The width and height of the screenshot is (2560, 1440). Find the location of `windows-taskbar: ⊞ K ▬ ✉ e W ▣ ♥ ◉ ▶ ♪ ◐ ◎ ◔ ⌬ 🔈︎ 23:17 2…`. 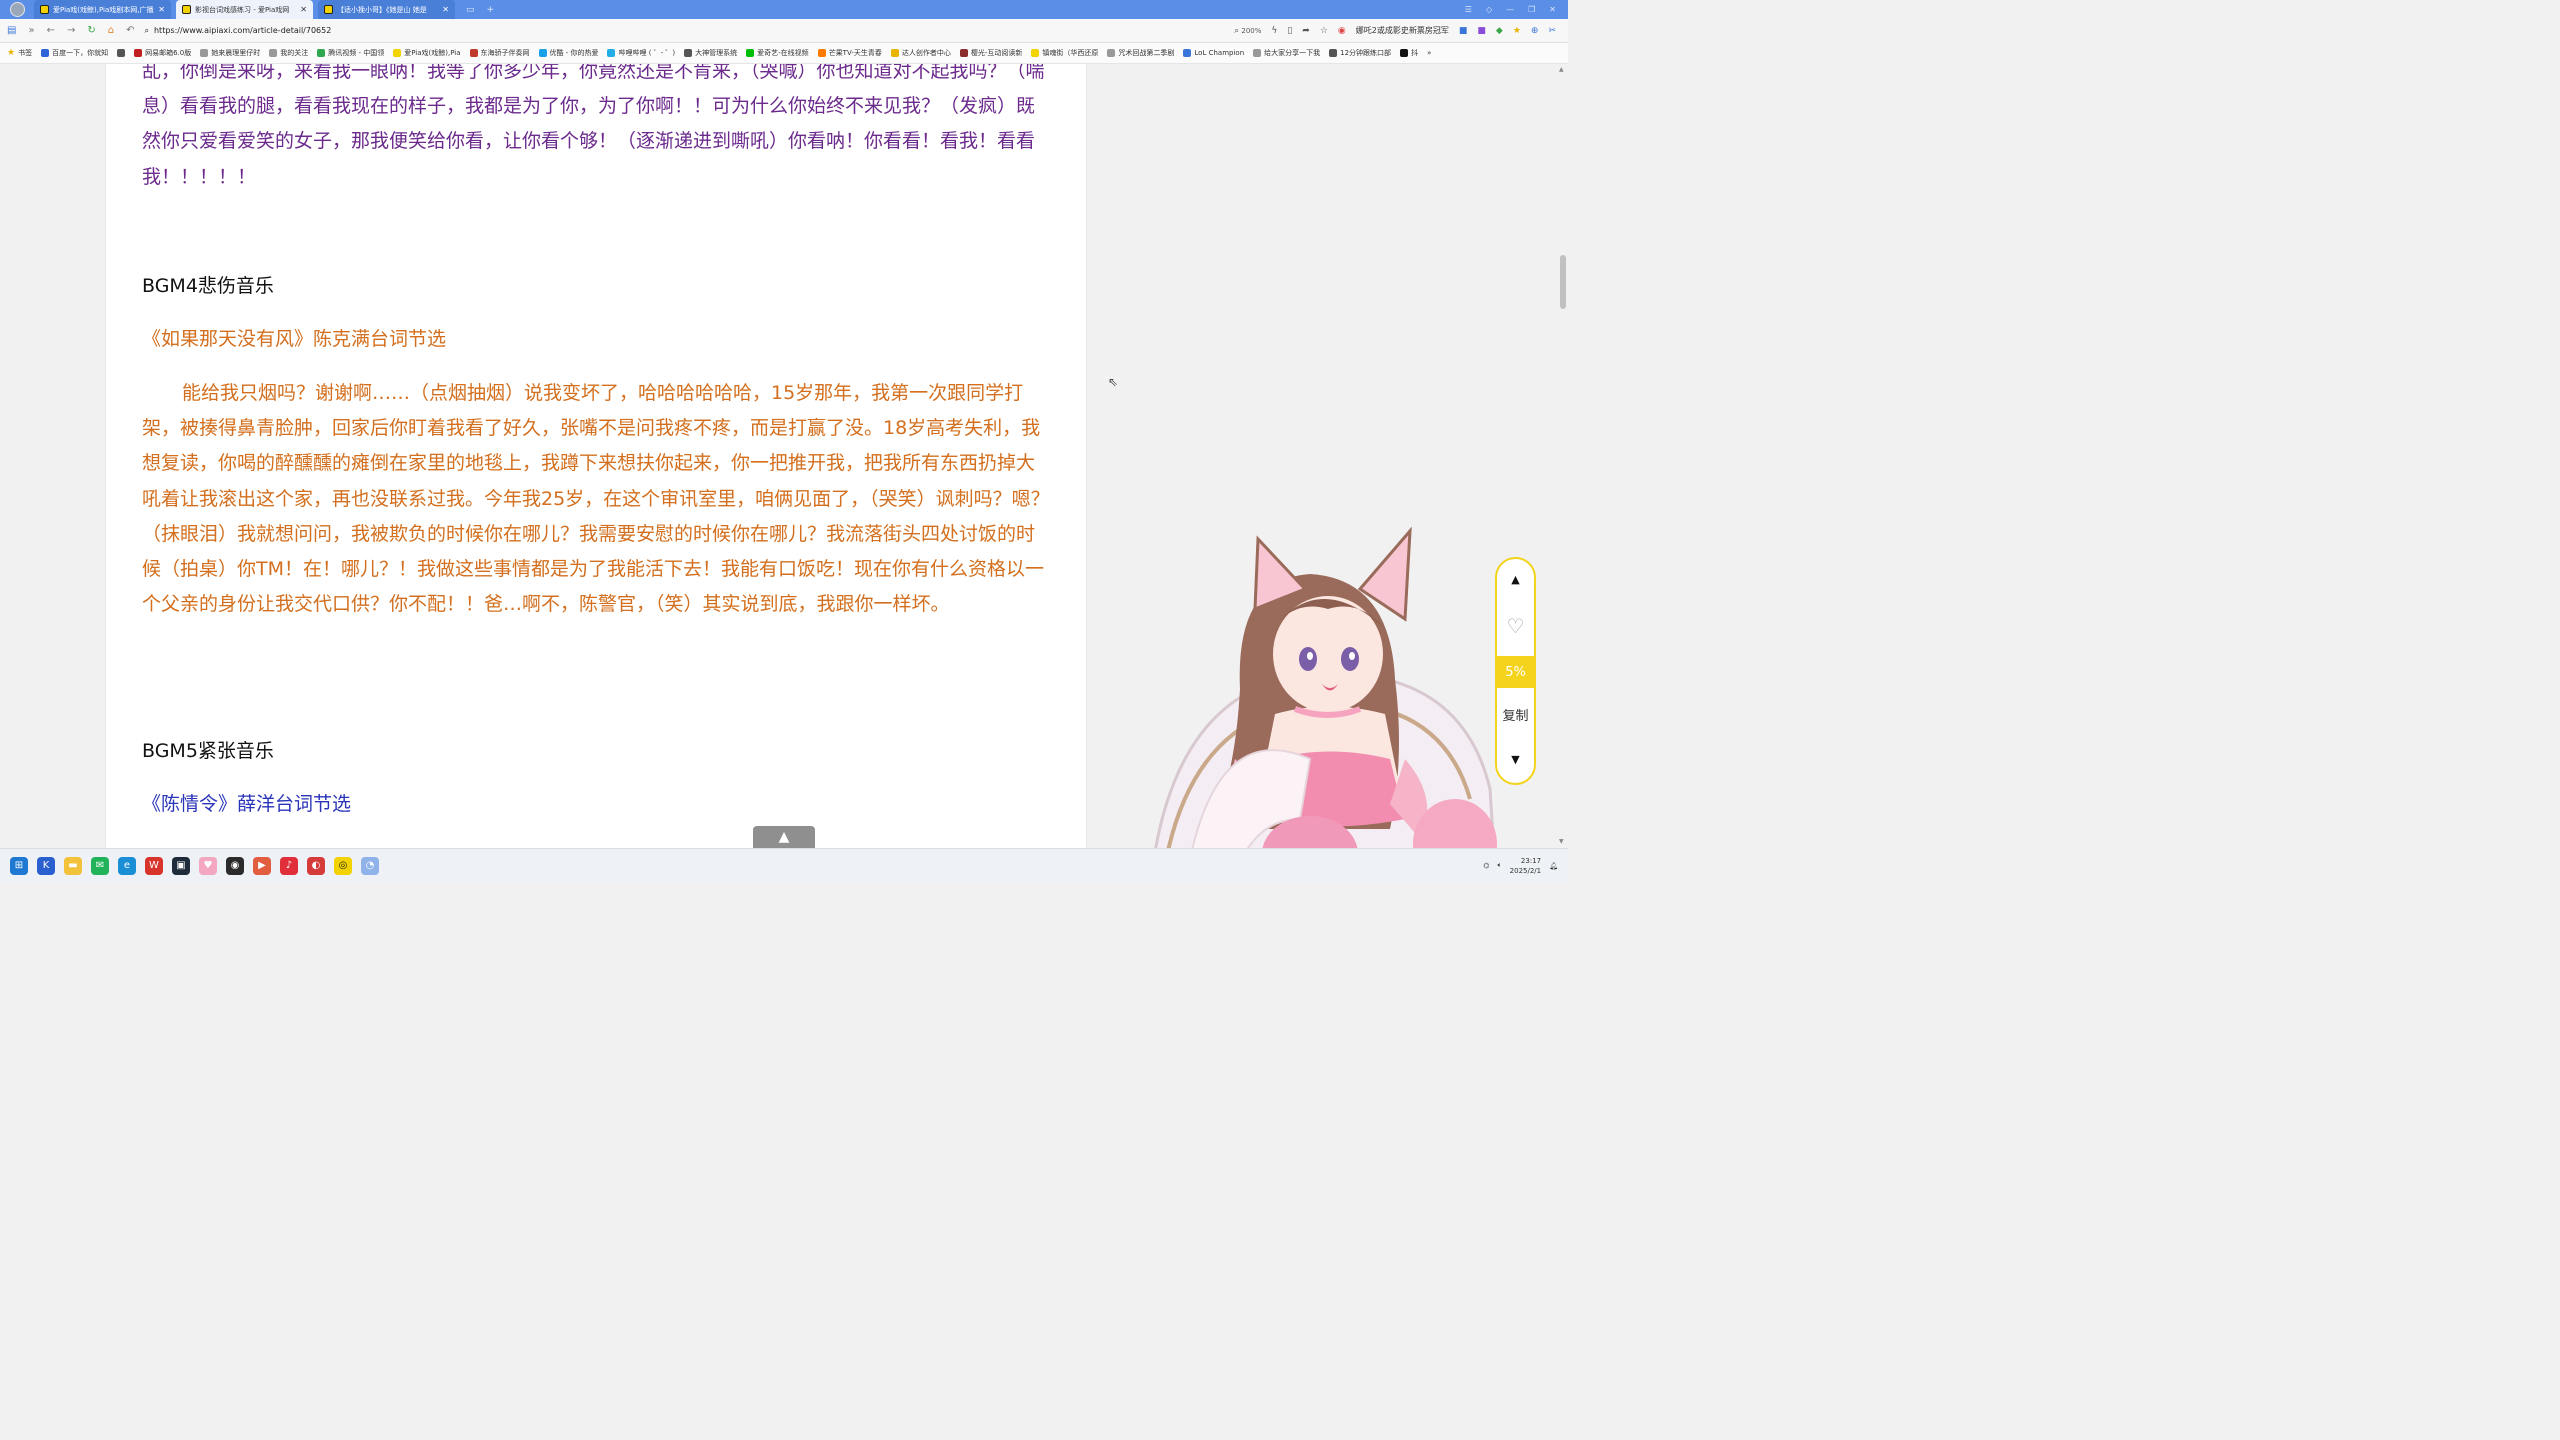

windows-taskbar: ⊞ K ▬ ✉ e W ▣ ♥ ◉ ▶ ♪ ◐ ◎ ◔ ⌬ 🔈︎ 23:17 2… is located at coordinates (784, 865).